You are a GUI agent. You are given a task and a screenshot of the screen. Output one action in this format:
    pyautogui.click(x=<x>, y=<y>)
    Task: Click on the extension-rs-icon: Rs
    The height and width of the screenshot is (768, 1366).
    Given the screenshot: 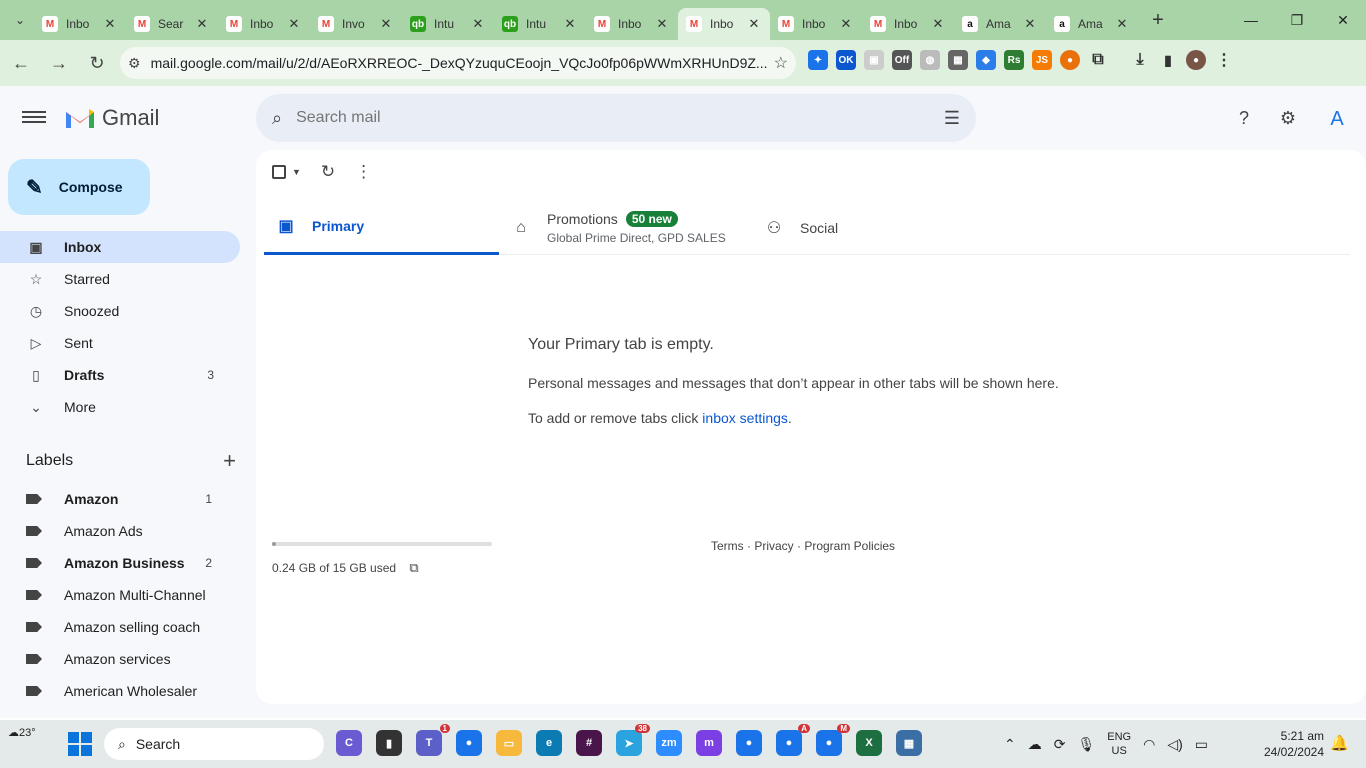 What is the action you would take?
    pyautogui.click(x=1014, y=60)
    